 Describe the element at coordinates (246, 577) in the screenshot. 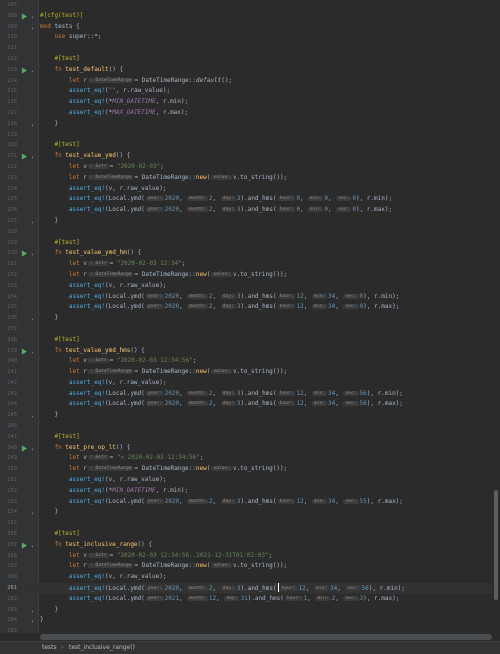

I see `code-line: 260 assert_eq!(v, r.raw_value);` at that location.